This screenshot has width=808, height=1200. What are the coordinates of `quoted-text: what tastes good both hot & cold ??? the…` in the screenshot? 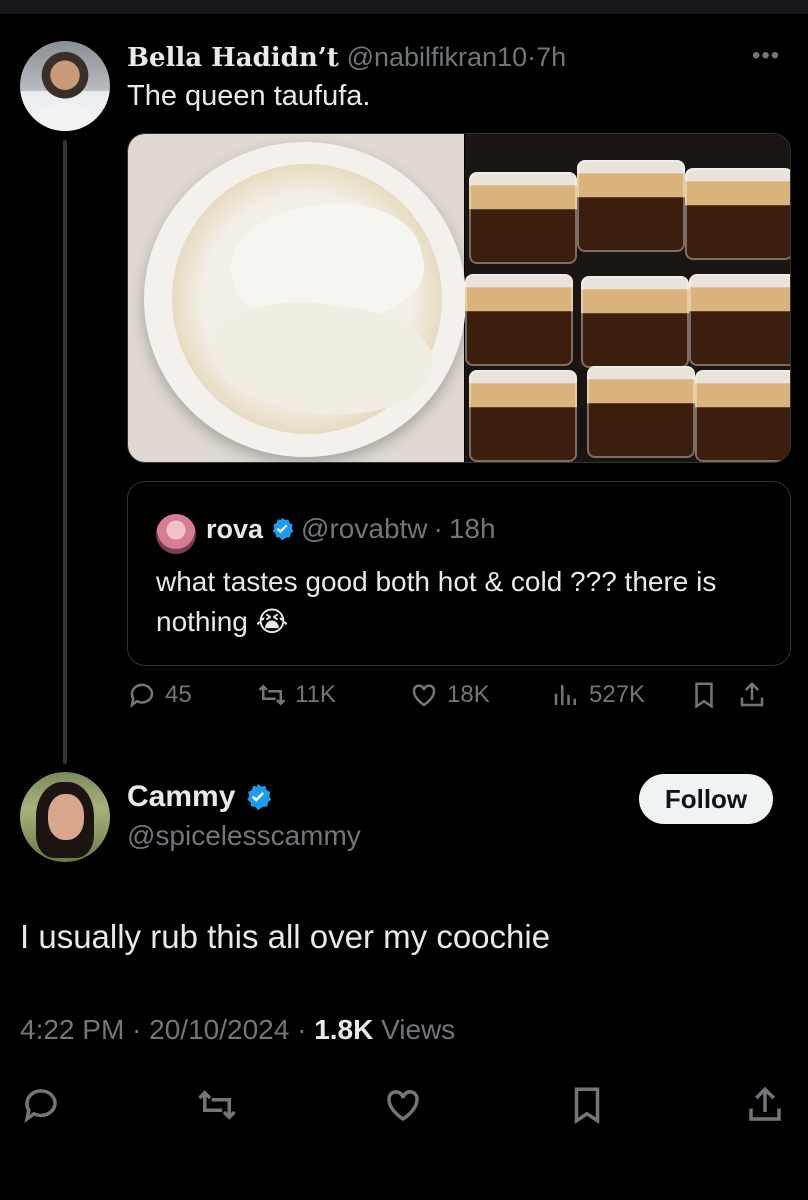 It's located at (436, 601).